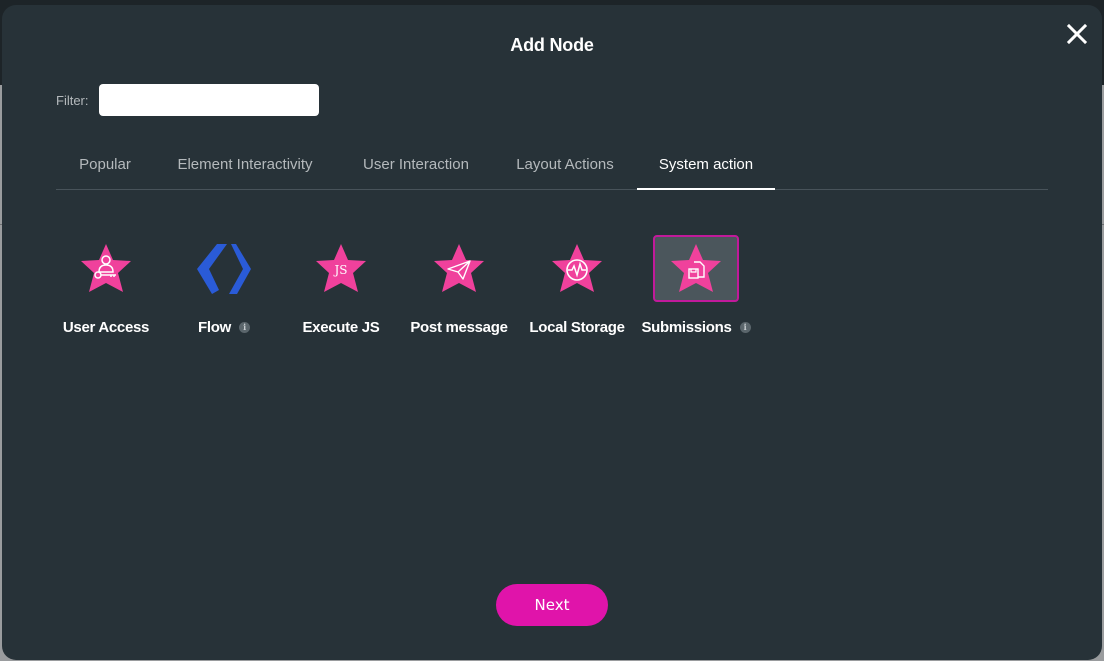 This screenshot has width=1104, height=661. I want to click on js-icon: JS, so click(341, 267).